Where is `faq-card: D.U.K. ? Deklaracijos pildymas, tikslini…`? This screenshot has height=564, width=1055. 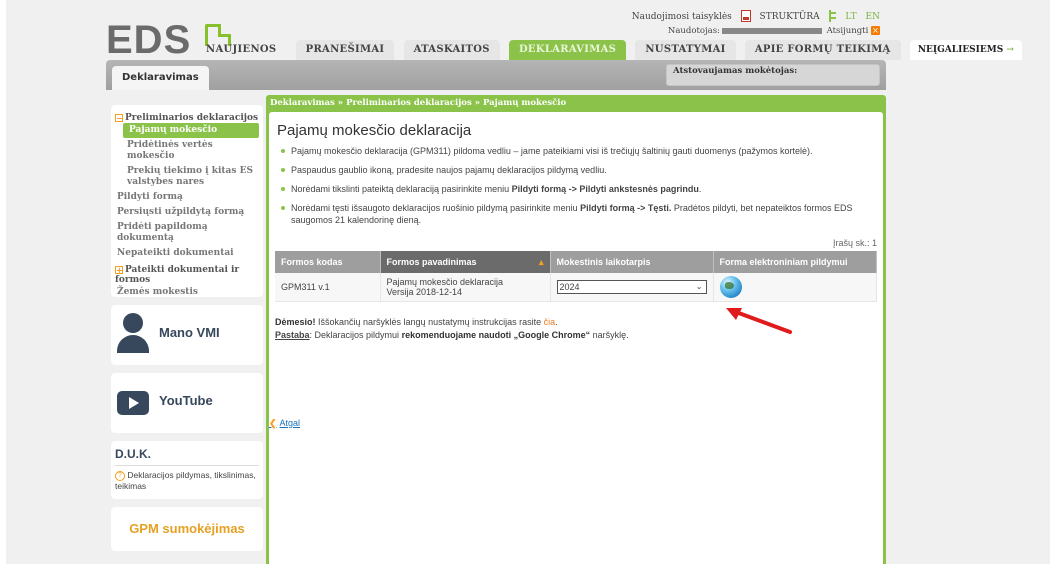 faq-card: D.U.K. ? Deklaracijos pildymas, tikslini… is located at coordinates (187, 470).